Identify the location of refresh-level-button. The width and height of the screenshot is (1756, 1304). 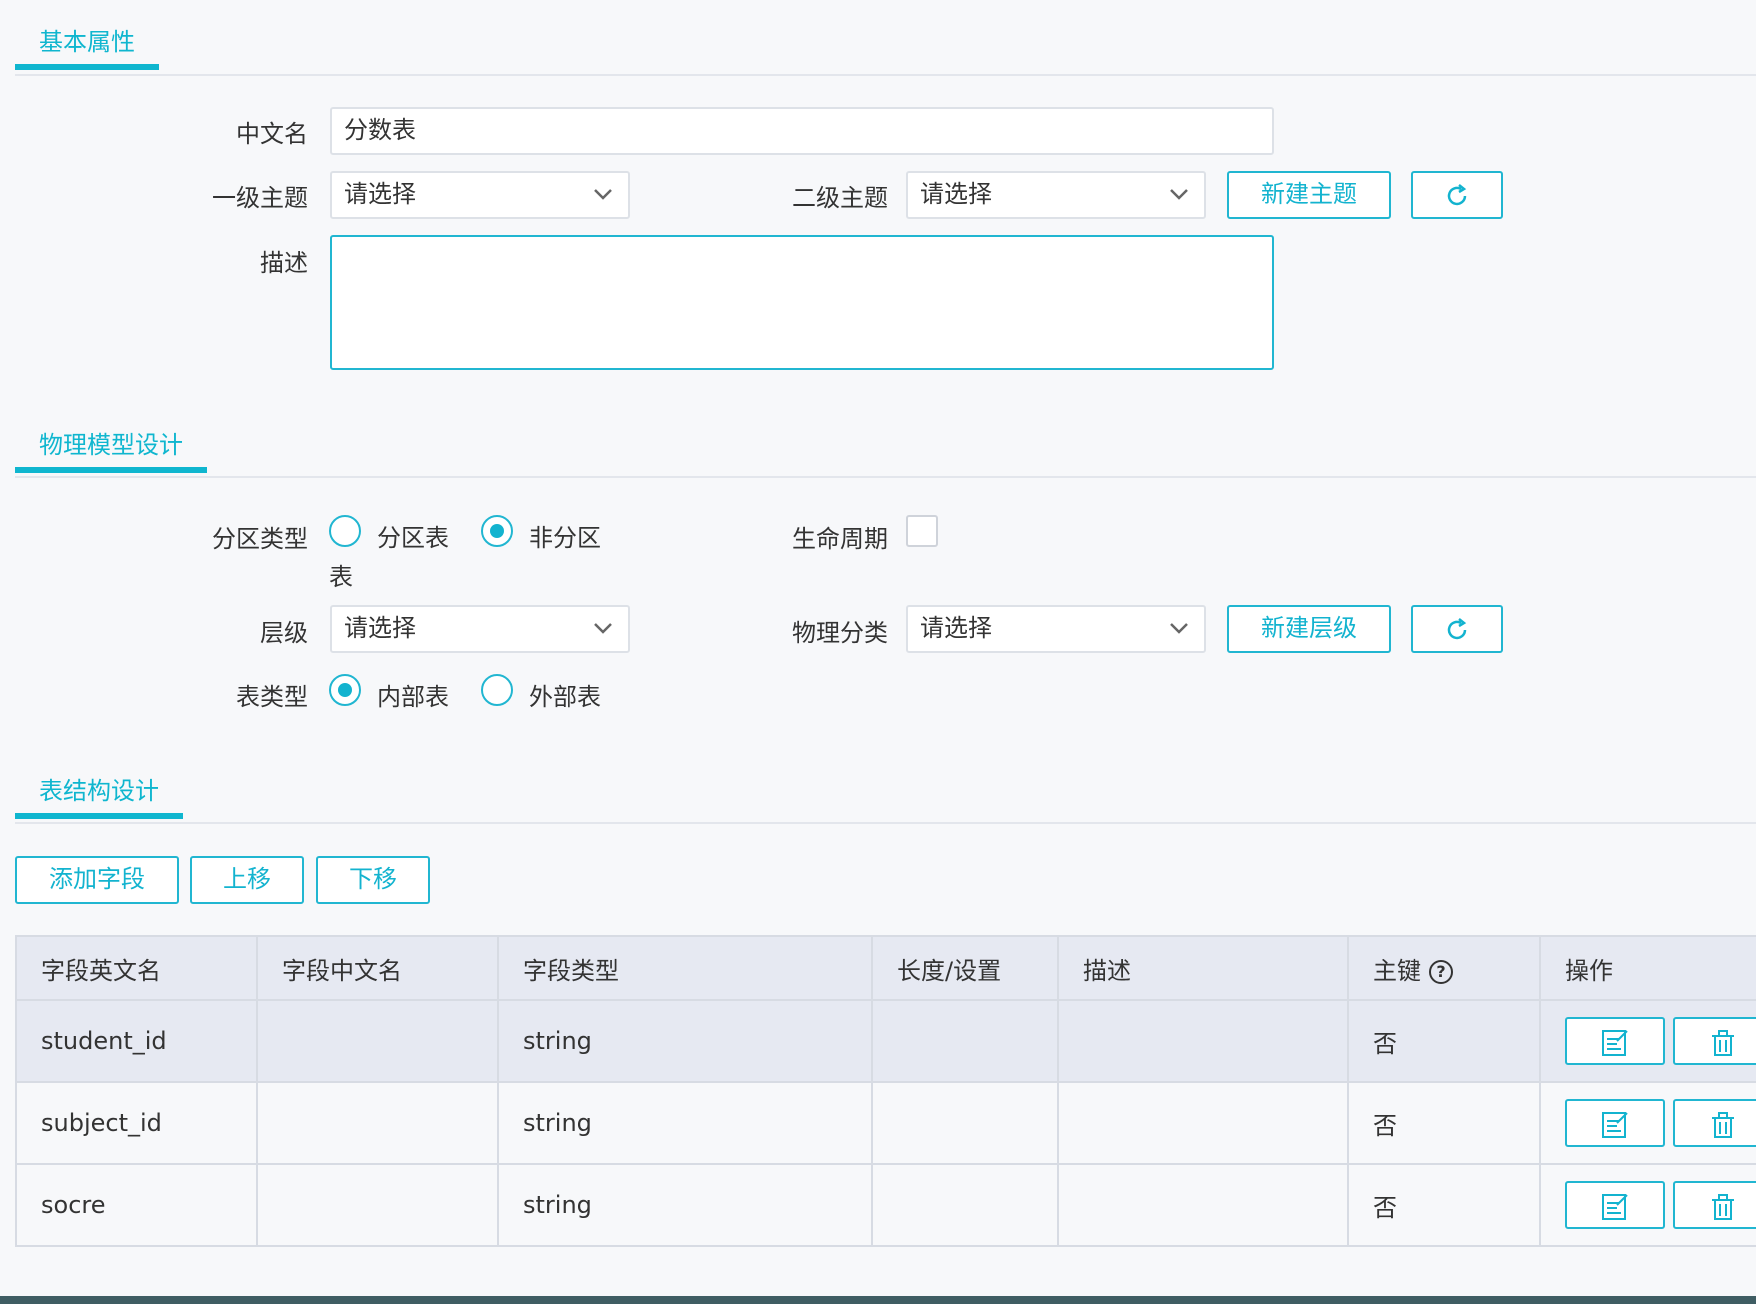
(1457, 629).